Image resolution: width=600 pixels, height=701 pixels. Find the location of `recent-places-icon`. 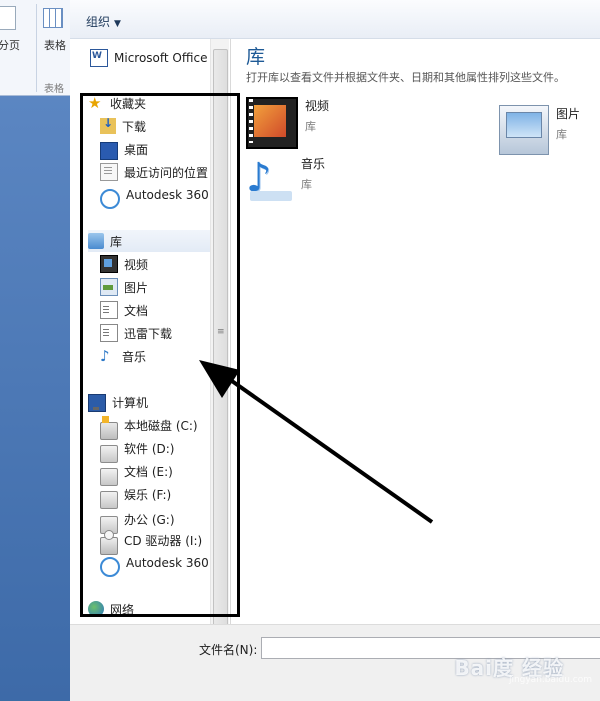

recent-places-icon is located at coordinates (109, 172).